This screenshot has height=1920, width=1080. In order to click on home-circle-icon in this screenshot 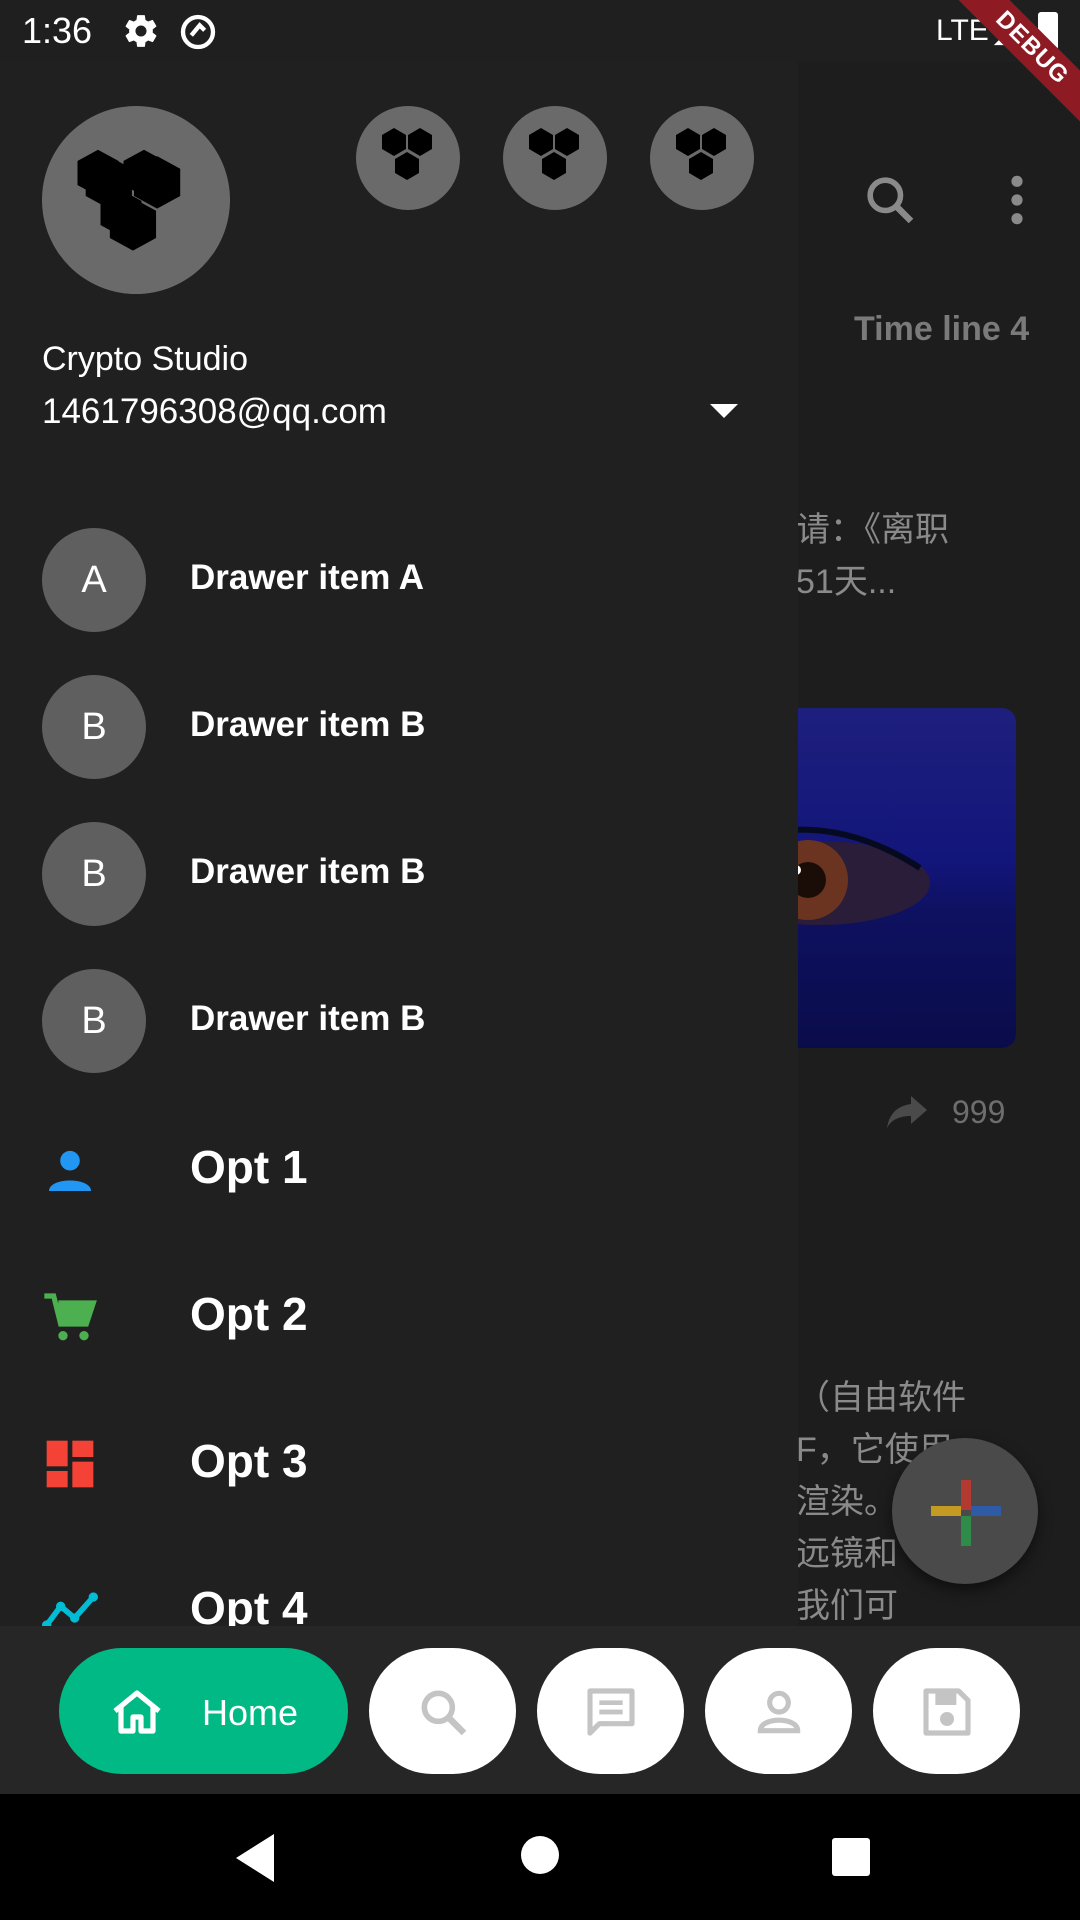, I will do `click(540, 1855)`.